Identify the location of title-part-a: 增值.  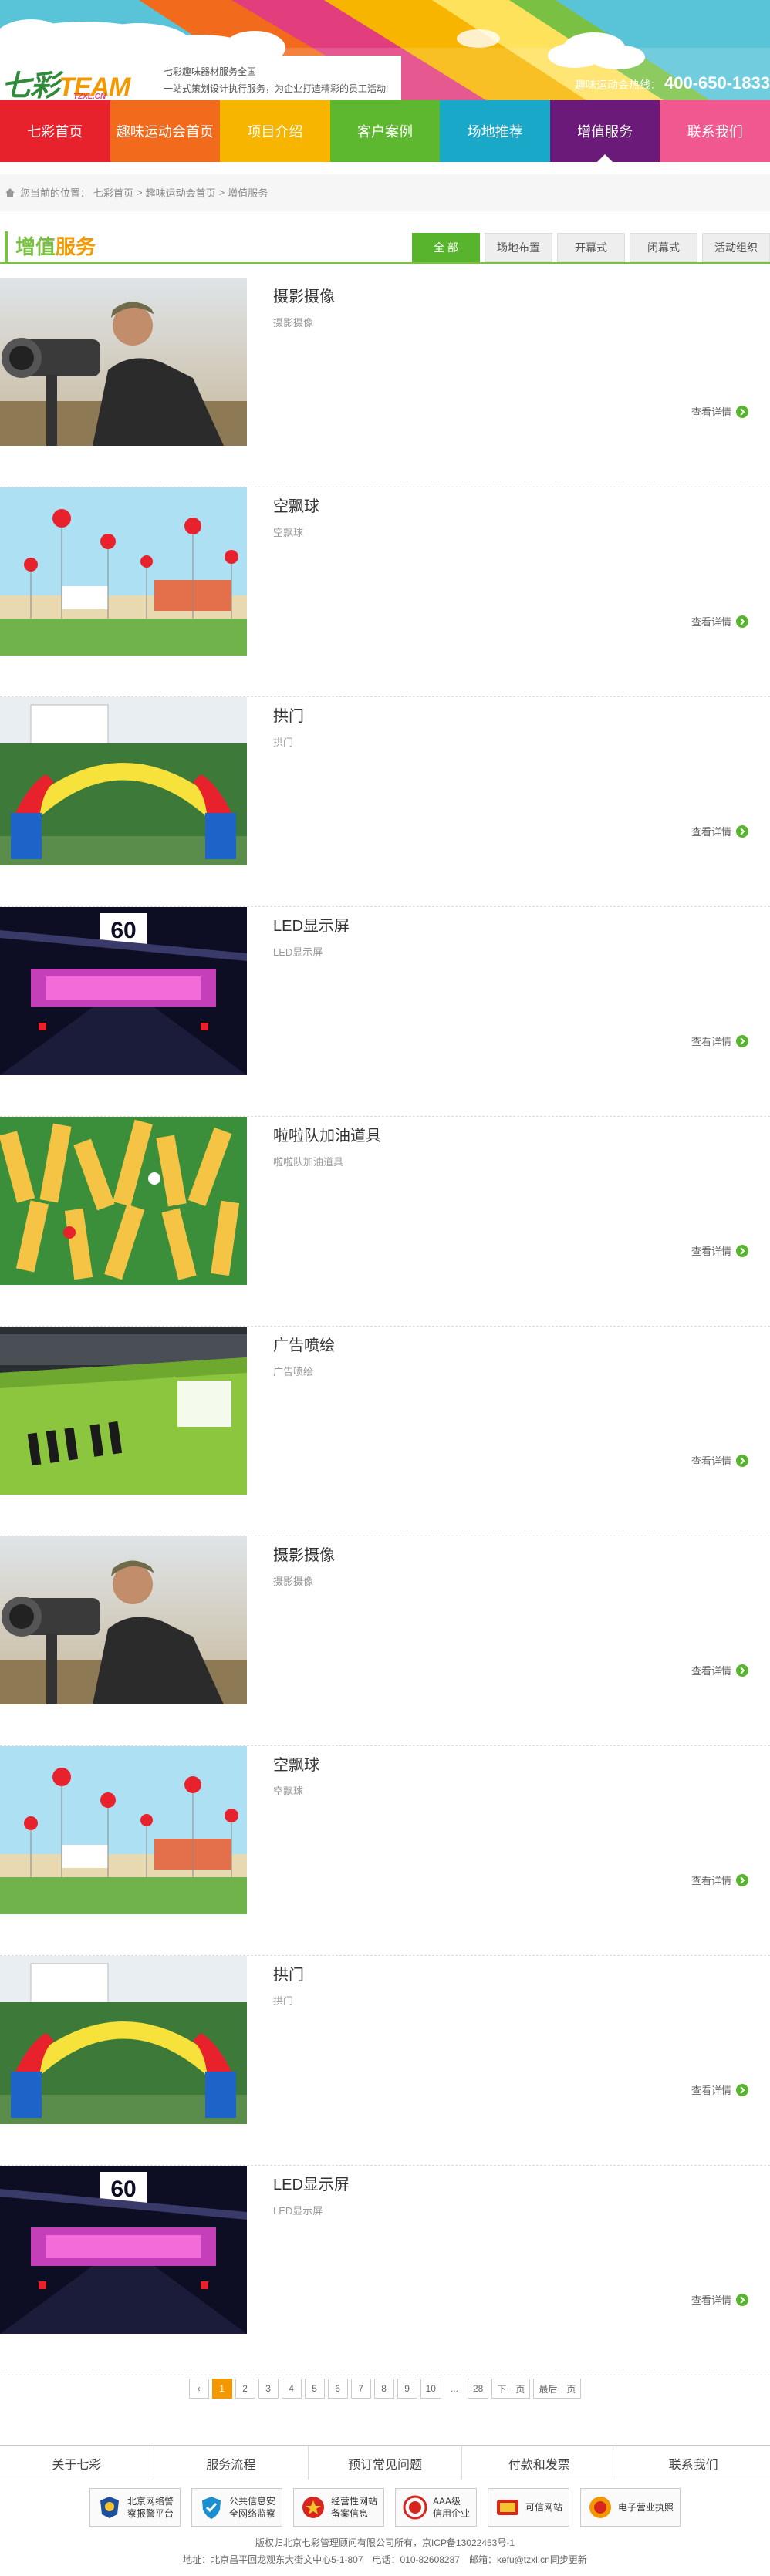
(36, 246).